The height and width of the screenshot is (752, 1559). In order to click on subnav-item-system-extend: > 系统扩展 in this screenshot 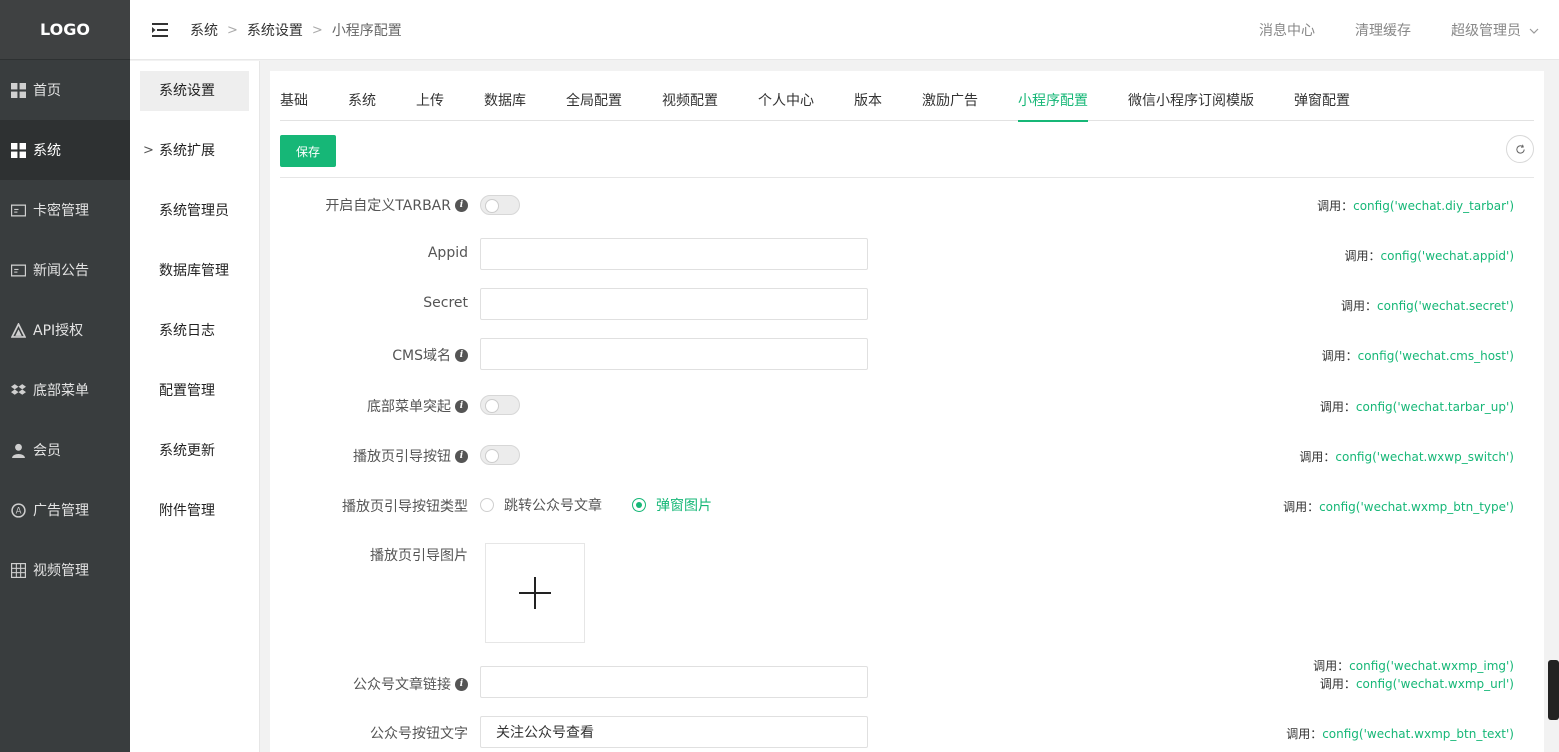, I will do `click(194, 151)`.